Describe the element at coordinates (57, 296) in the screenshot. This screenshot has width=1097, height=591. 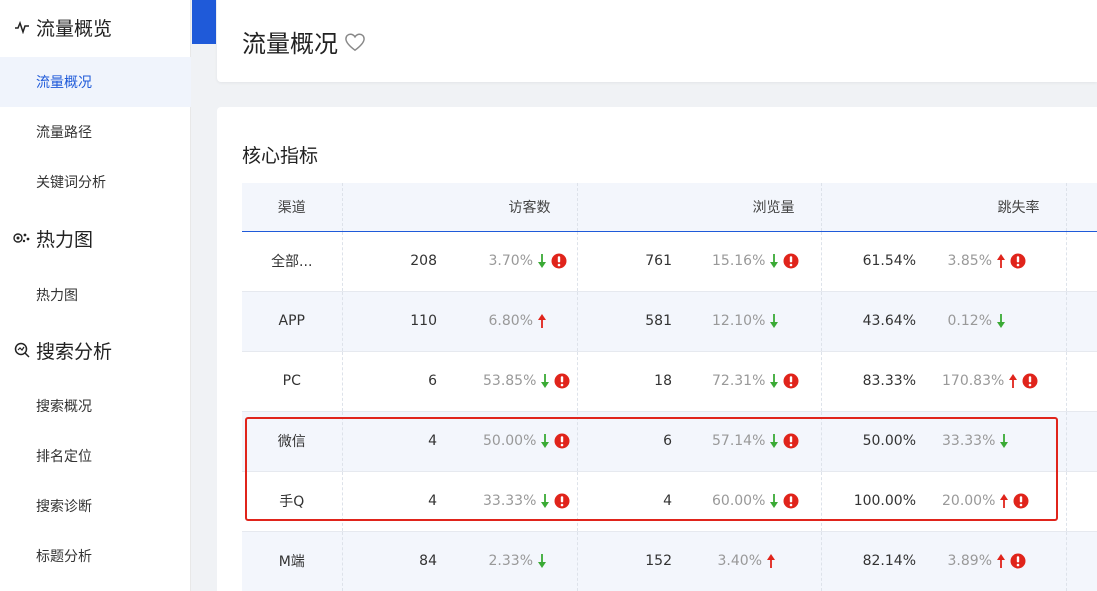
I see `sidebar-item-label: 热力图` at that location.